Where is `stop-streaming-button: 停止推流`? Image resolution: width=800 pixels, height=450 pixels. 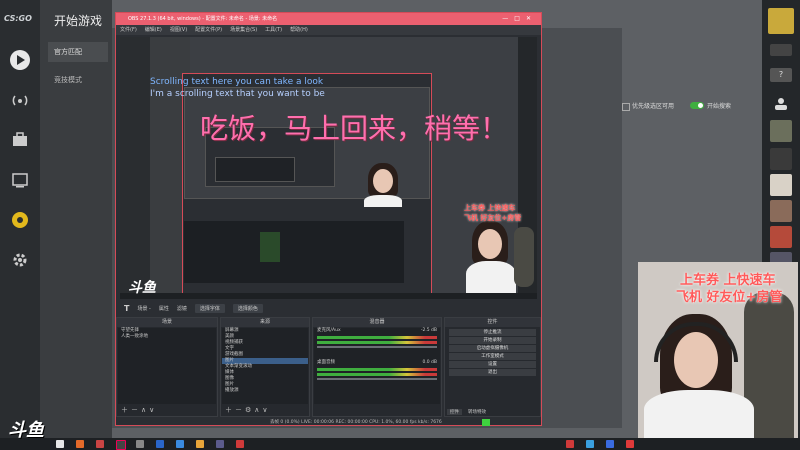
stop-streaming-button: 停止推流 is located at coordinates (492, 332).